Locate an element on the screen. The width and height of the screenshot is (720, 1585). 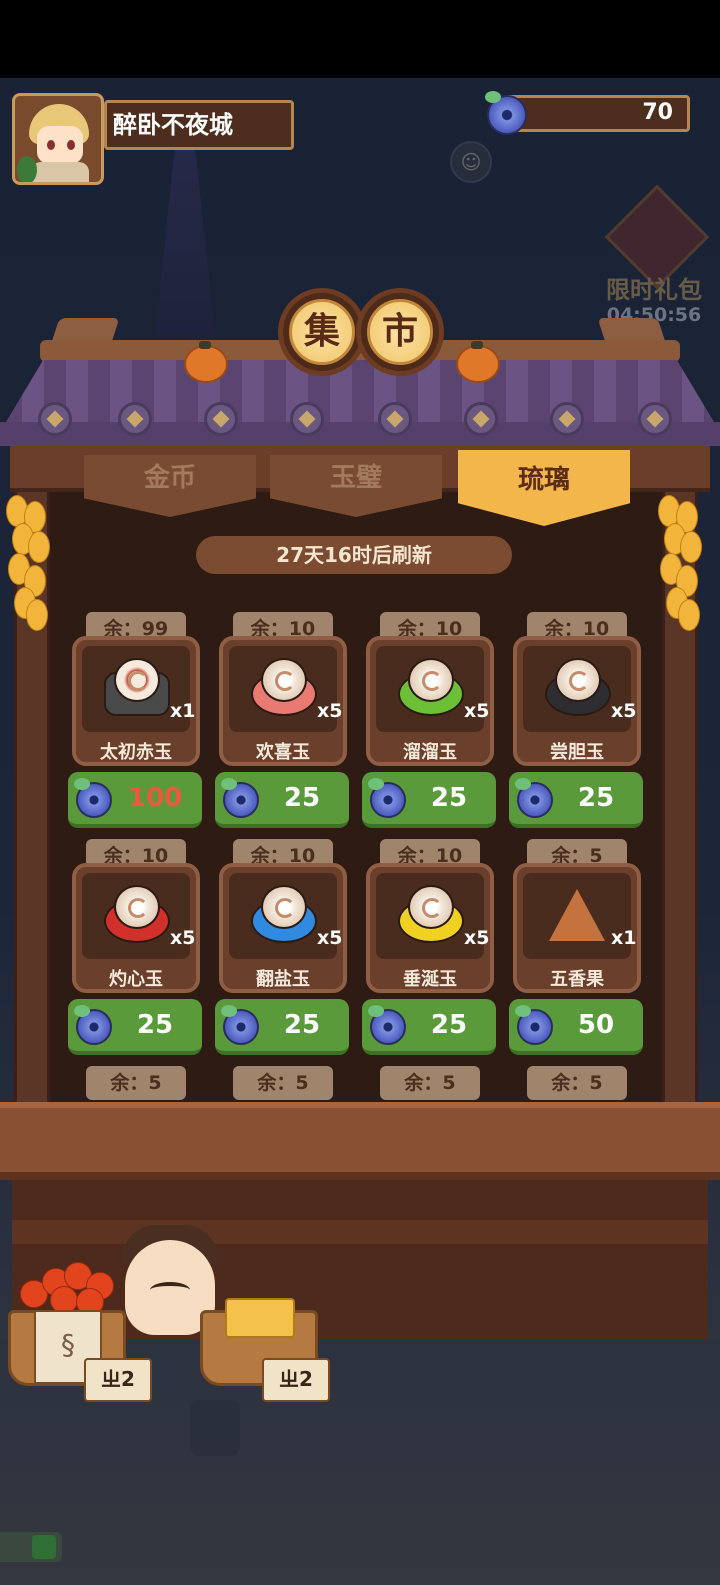
shop-item-card: 余：10 x5 溜溜玉 25 is located at coordinates (429, 723).